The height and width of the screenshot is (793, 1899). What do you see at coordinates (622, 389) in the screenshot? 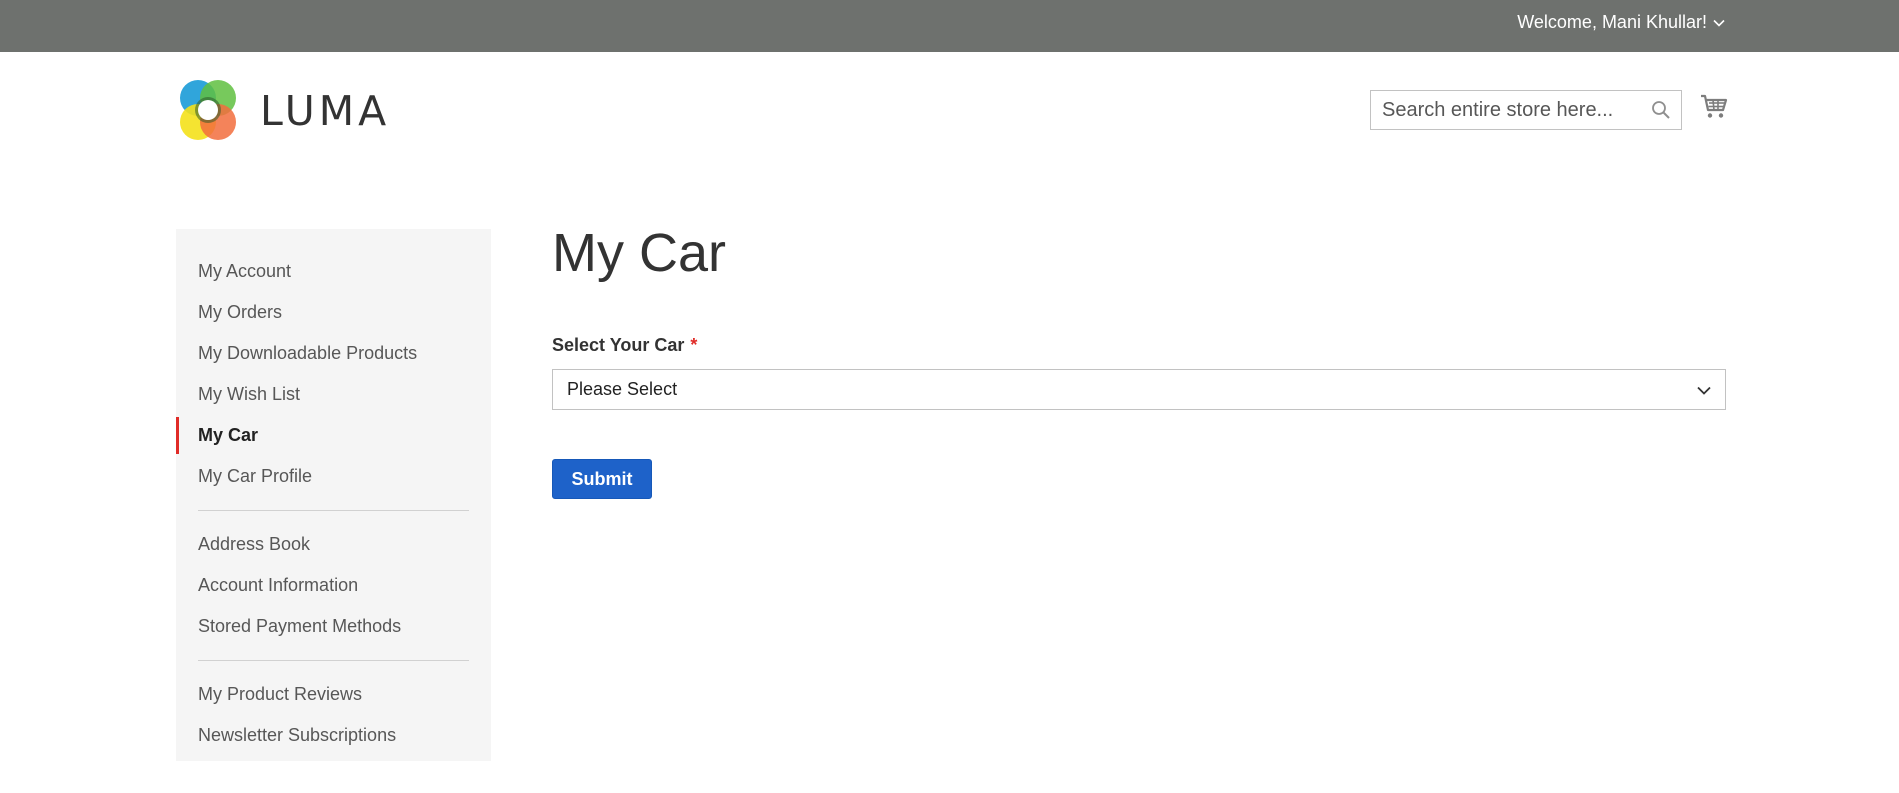
I see `car-select-value: Please Select` at bounding box center [622, 389].